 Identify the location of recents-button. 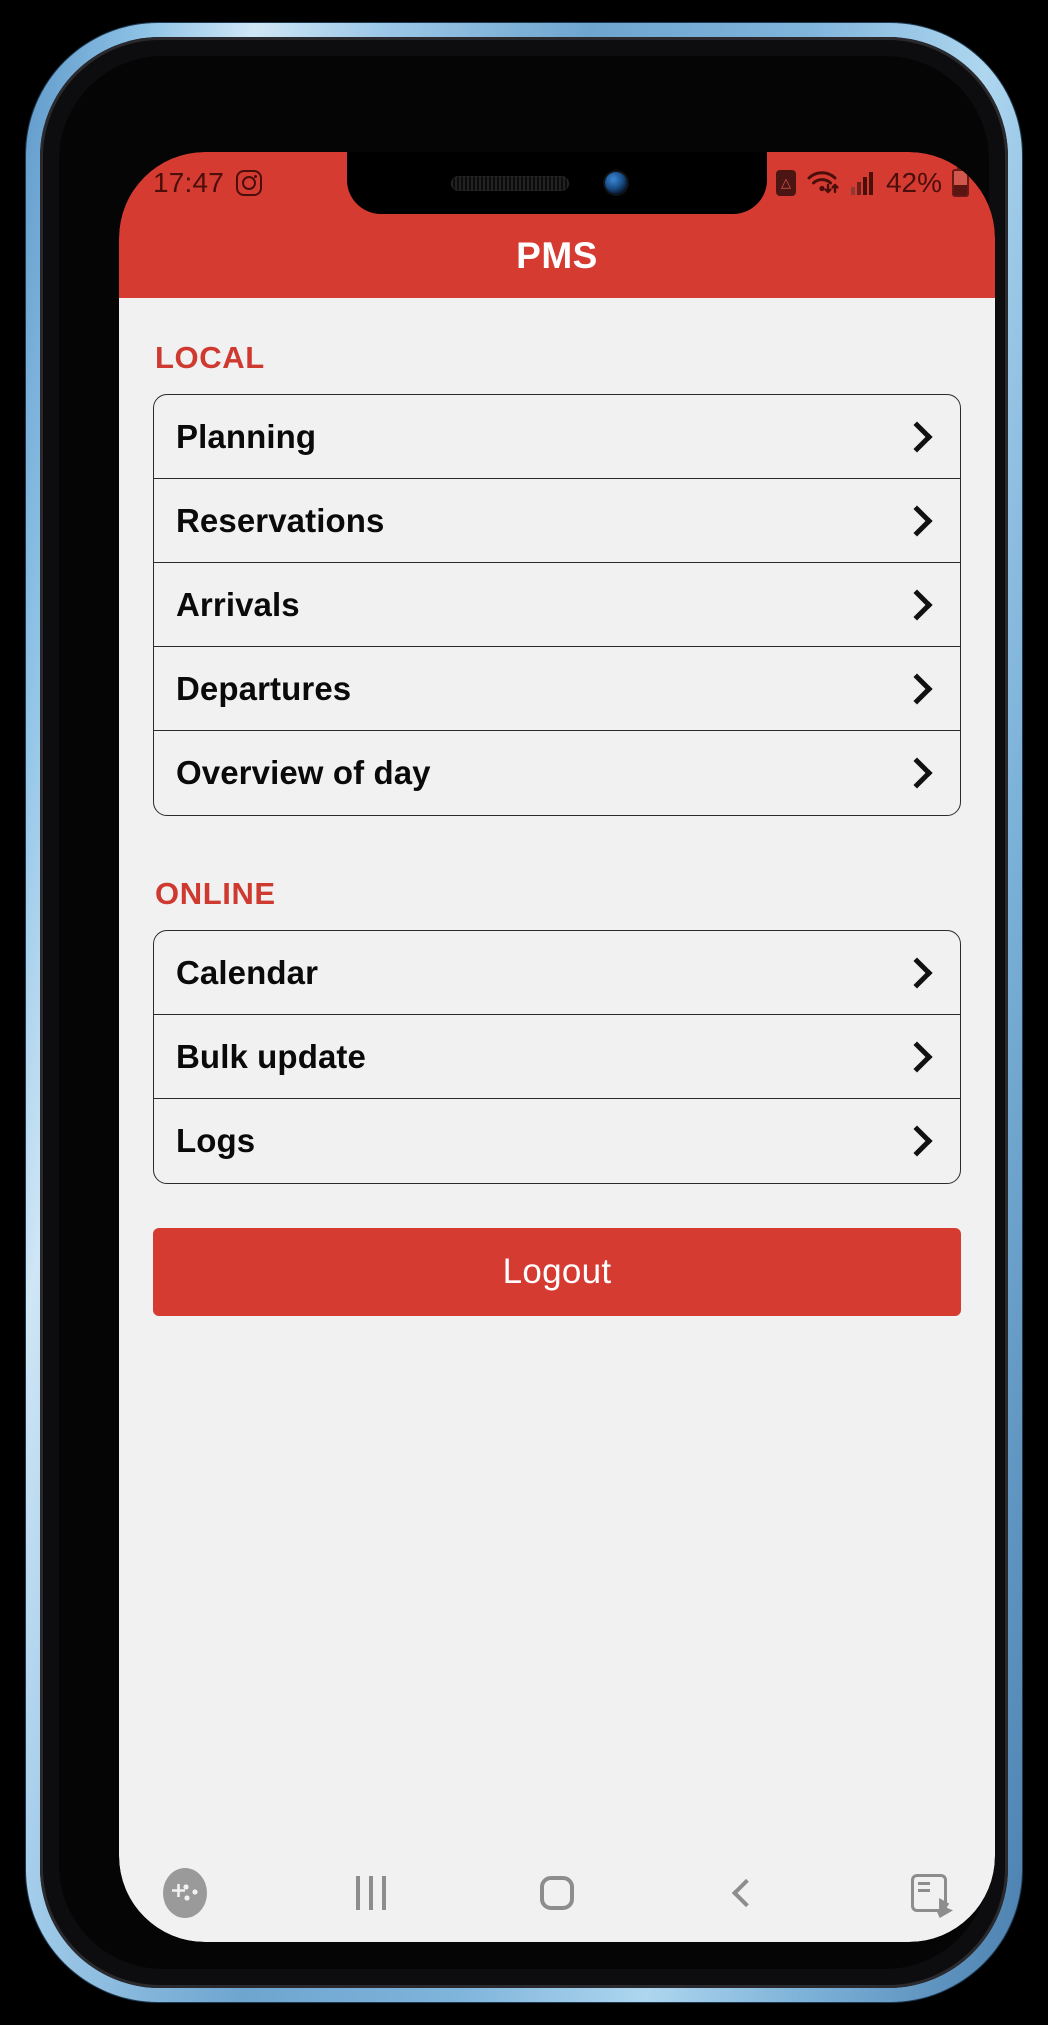
(371, 1893).